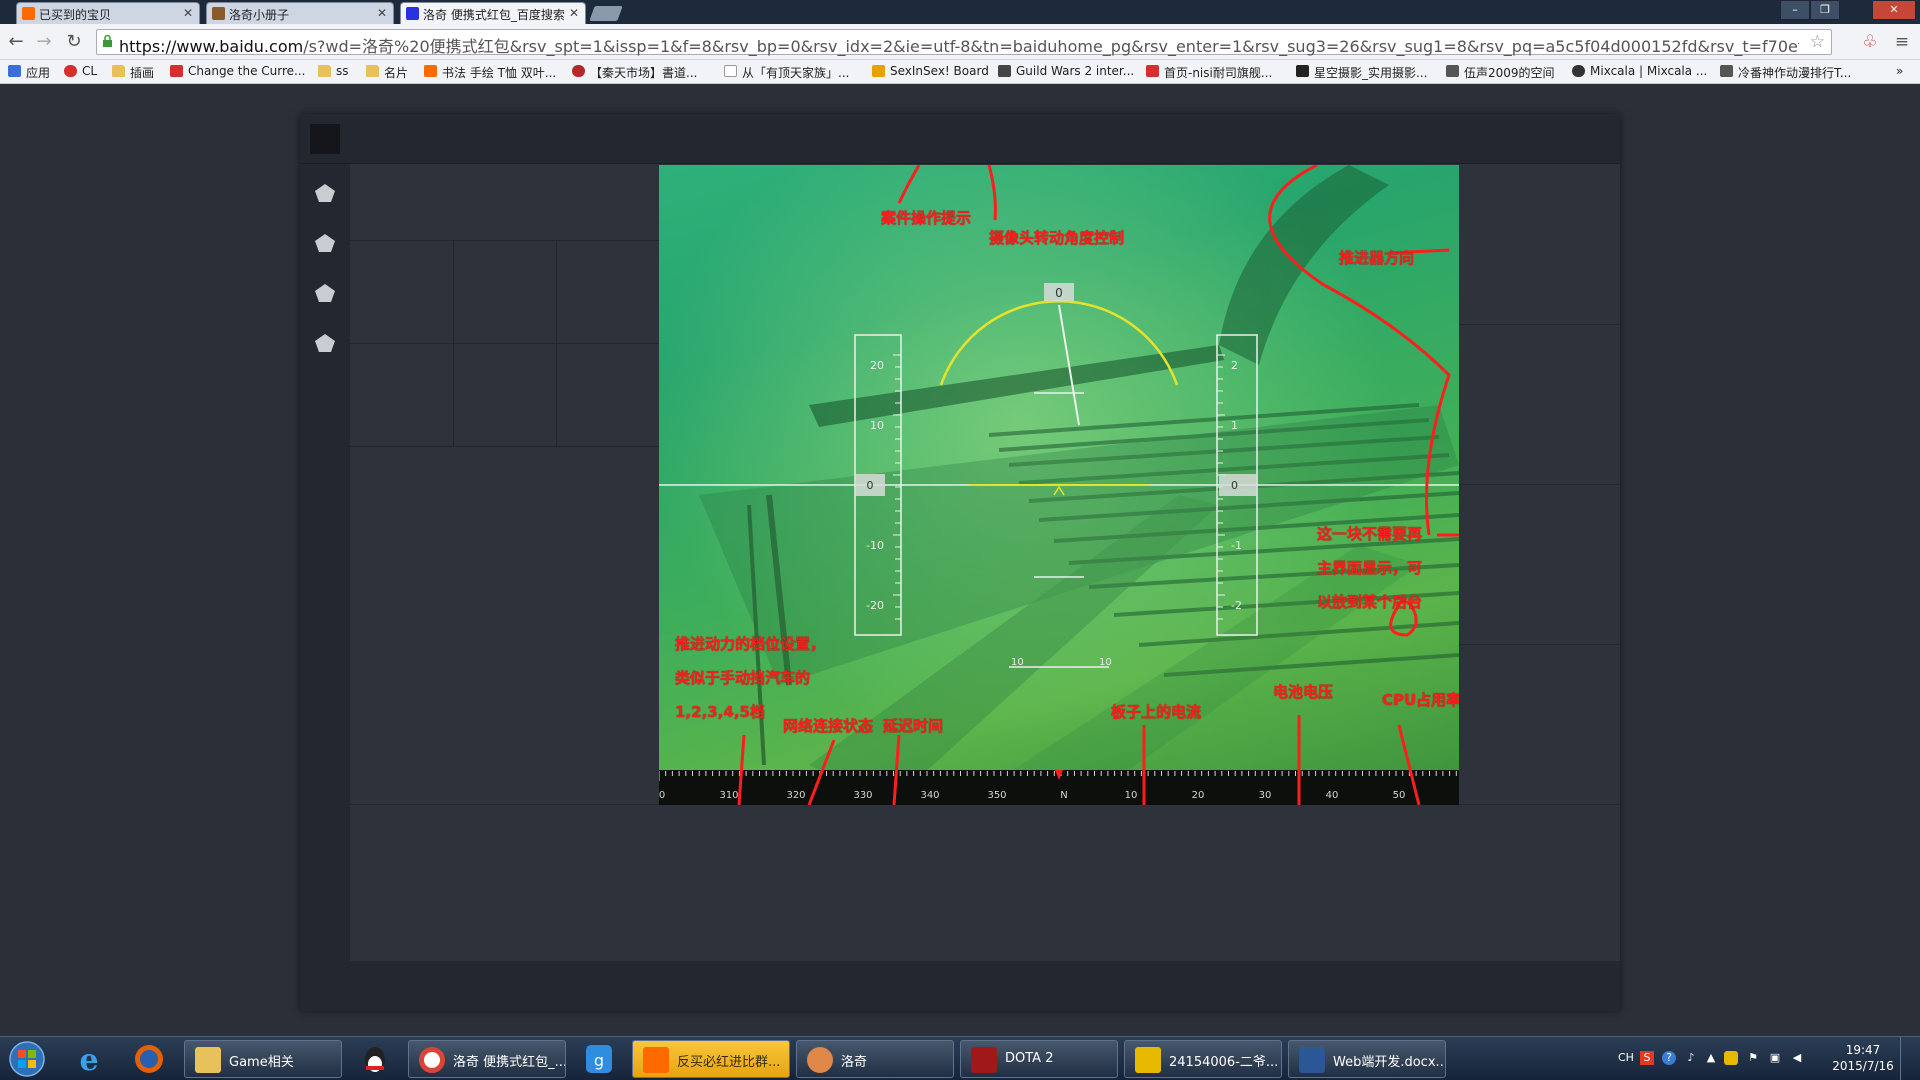 The width and height of the screenshot is (1920, 1080). I want to click on dota-icon, so click(984, 1060).